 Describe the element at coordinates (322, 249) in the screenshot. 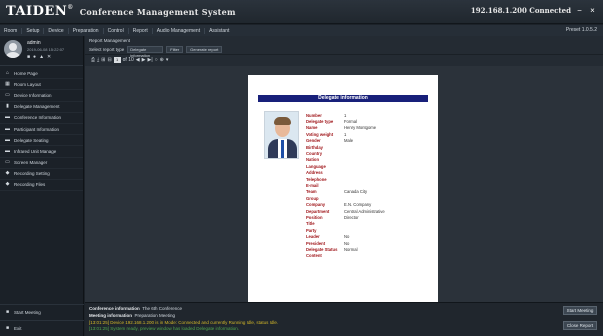

I see `field-label: Delegate Status` at that location.